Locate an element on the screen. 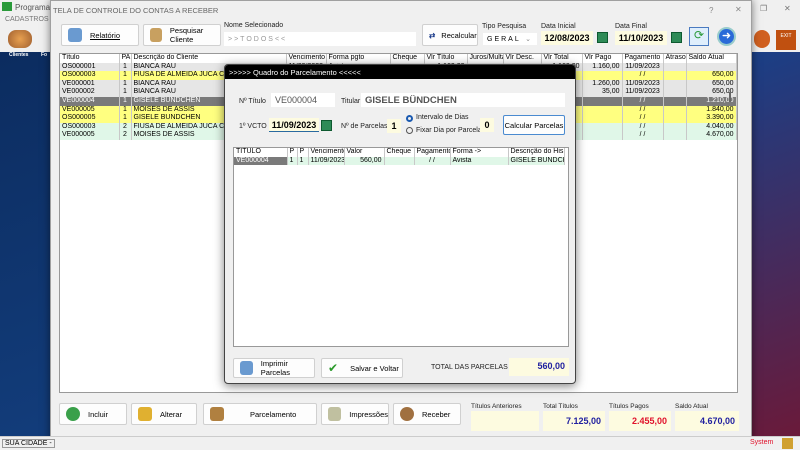 The height and width of the screenshot is (450, 800). exit-icon: EXIT is located at coordinates (786, 40).